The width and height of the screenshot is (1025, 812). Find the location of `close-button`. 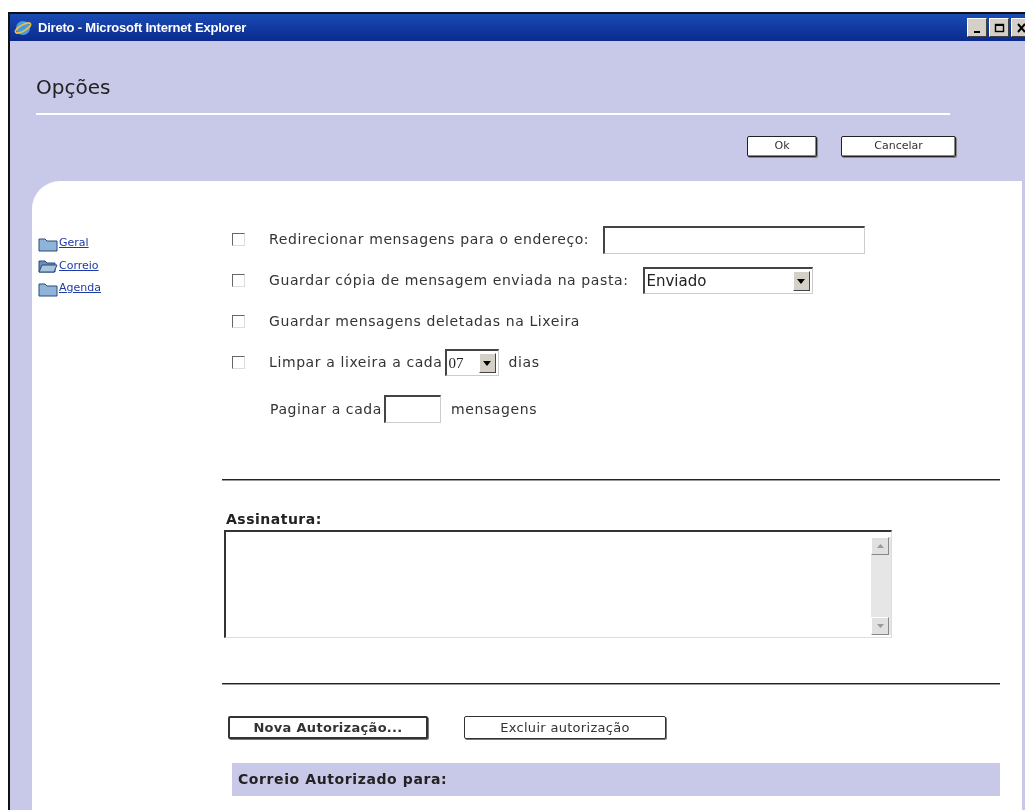

close-button is located at coordinates (1018, 27).